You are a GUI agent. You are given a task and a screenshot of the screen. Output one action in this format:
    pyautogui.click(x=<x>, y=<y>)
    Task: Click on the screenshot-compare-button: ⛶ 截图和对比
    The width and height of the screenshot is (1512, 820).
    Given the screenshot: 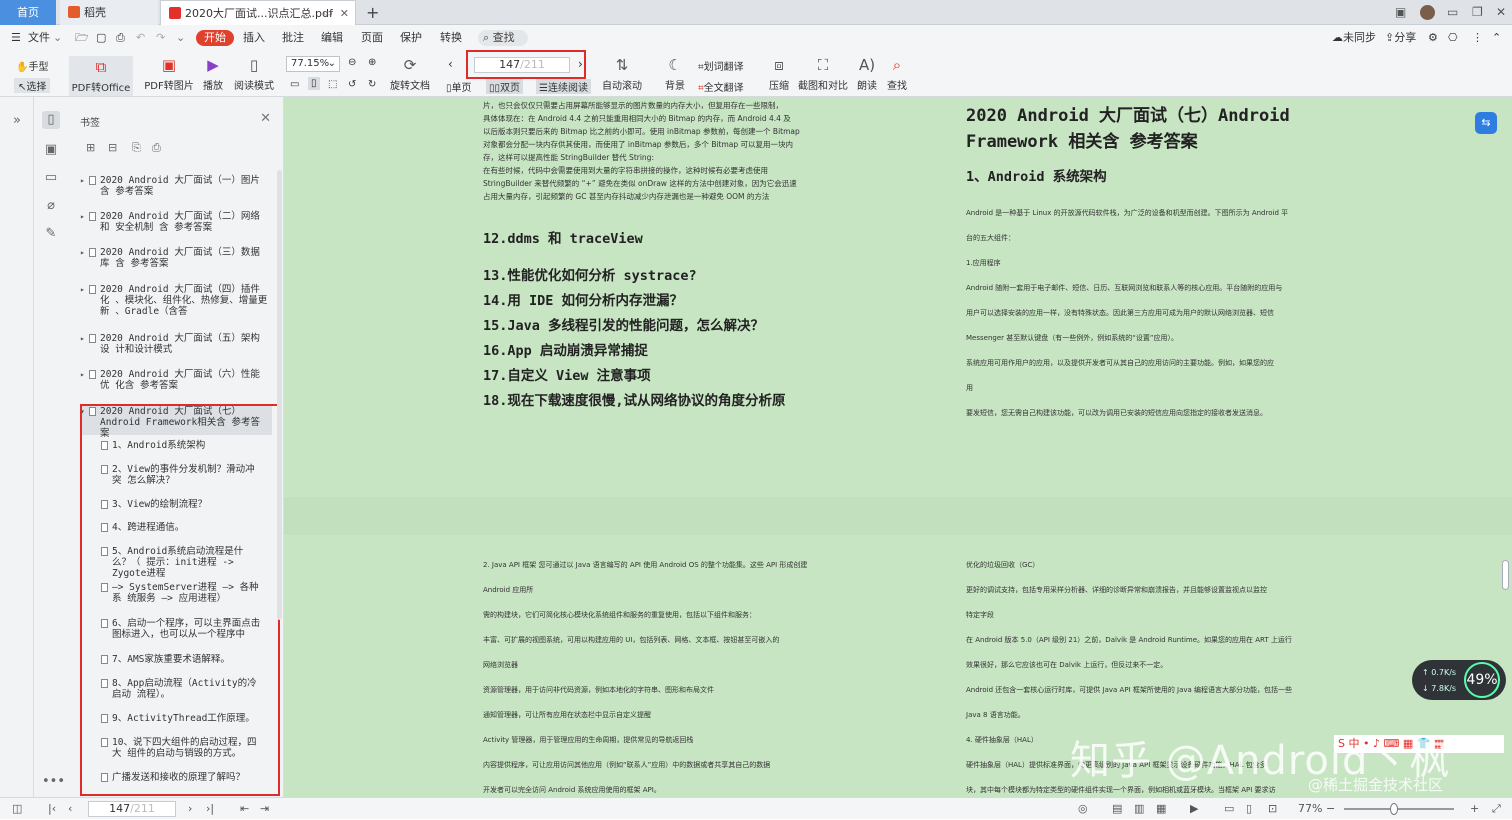 What is the action you would take?
    pyautogui.click(x=823, y=74)
    